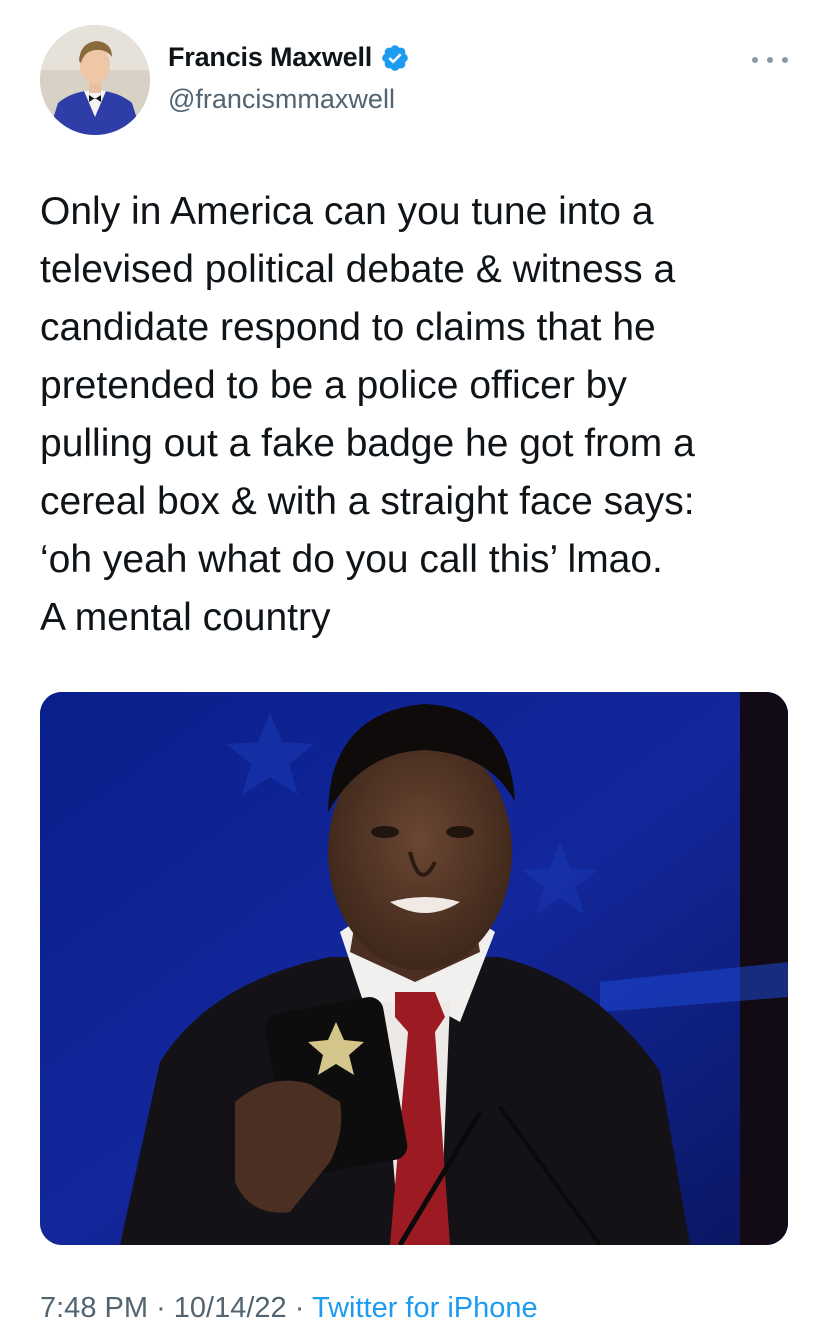 The height and width of the screenshot is (1339, 828). What do you see at coordinates (367, 443) in the screenshot?
I see `tweet-text-line: pulling out a fake badge he got from a` at bounding box center [367, 443].